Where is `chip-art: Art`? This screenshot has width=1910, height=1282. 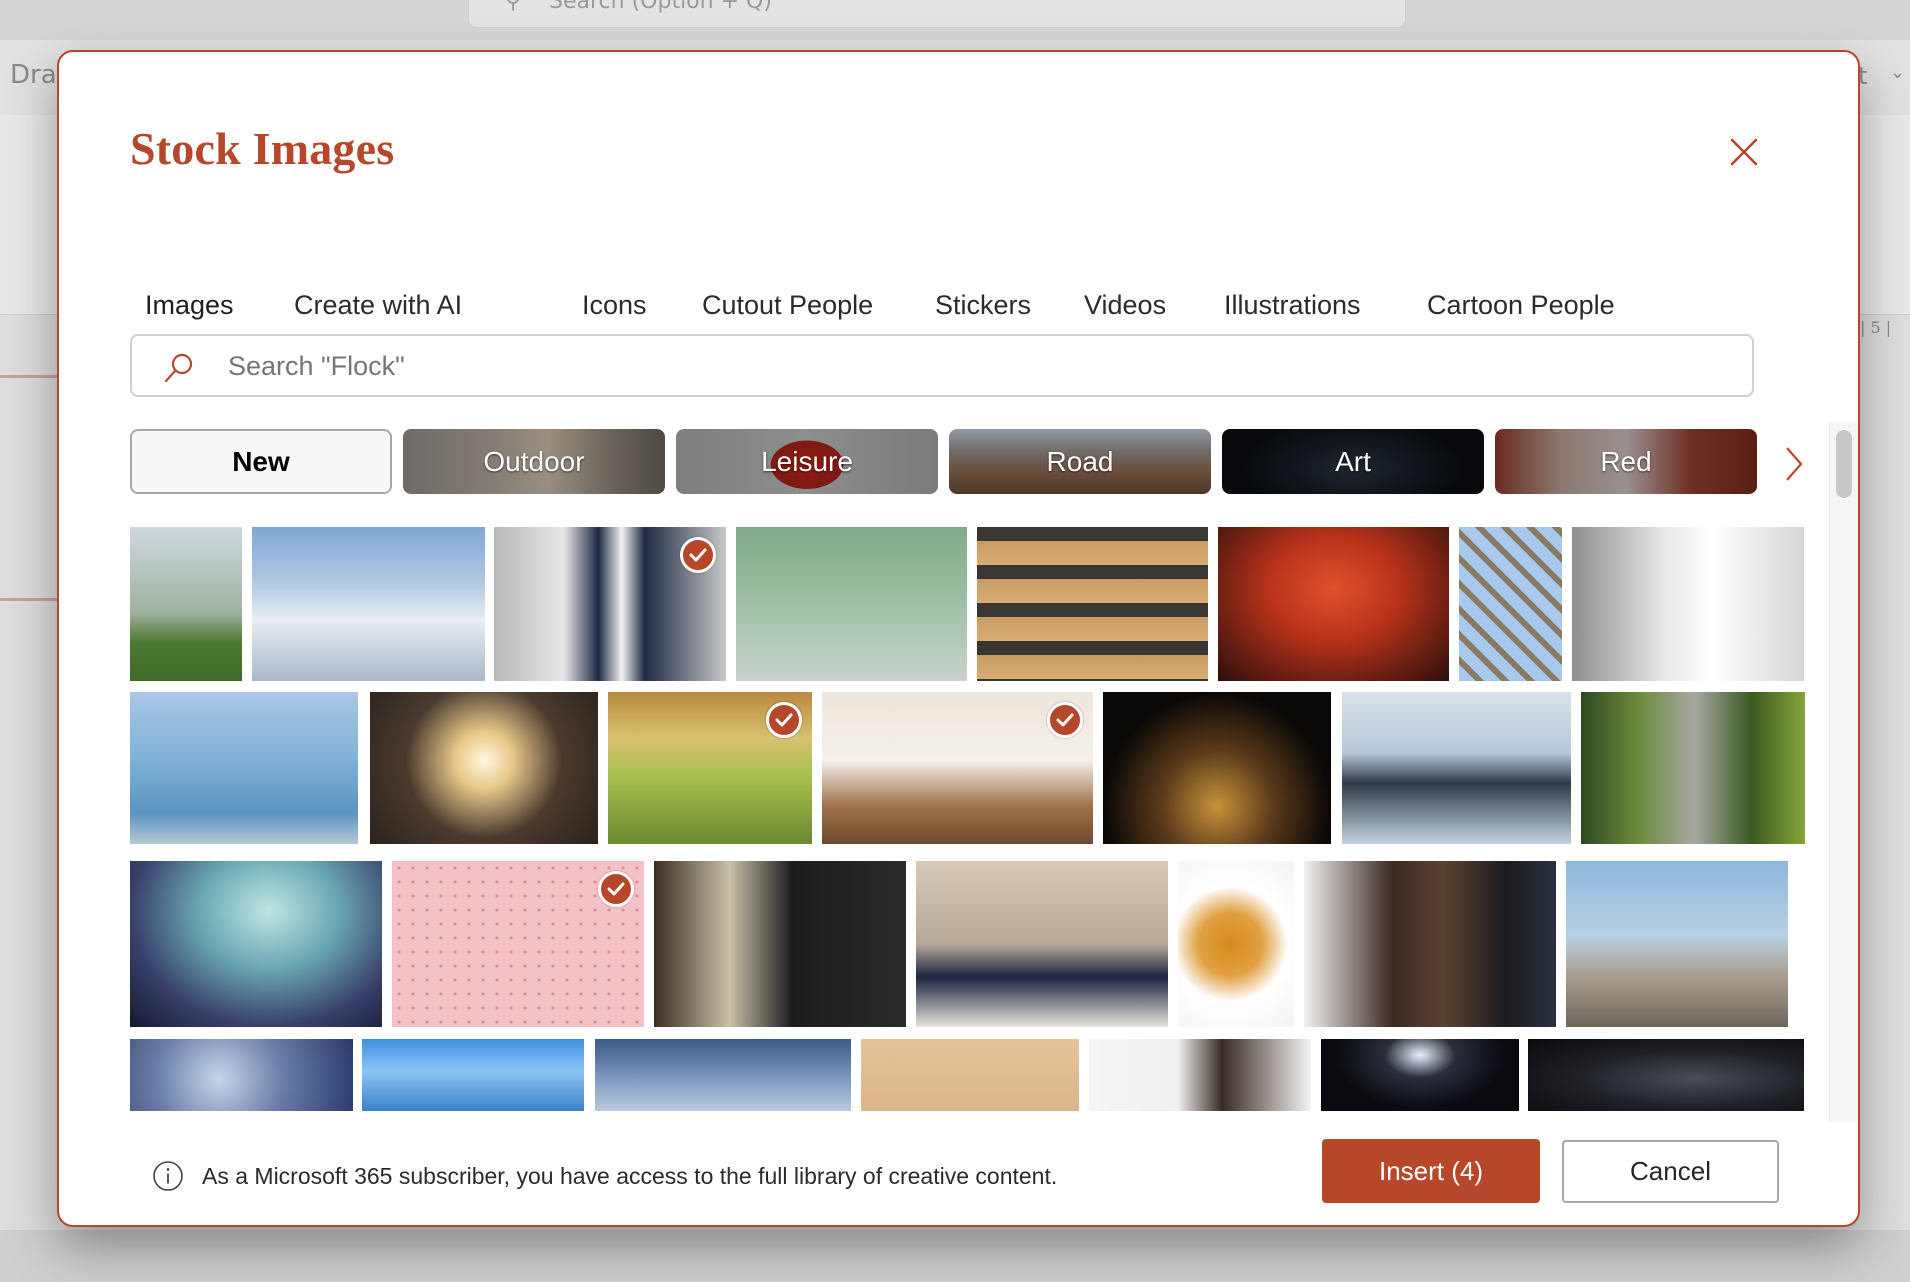 chip-art: Art is located at coordinates (1353, 461).